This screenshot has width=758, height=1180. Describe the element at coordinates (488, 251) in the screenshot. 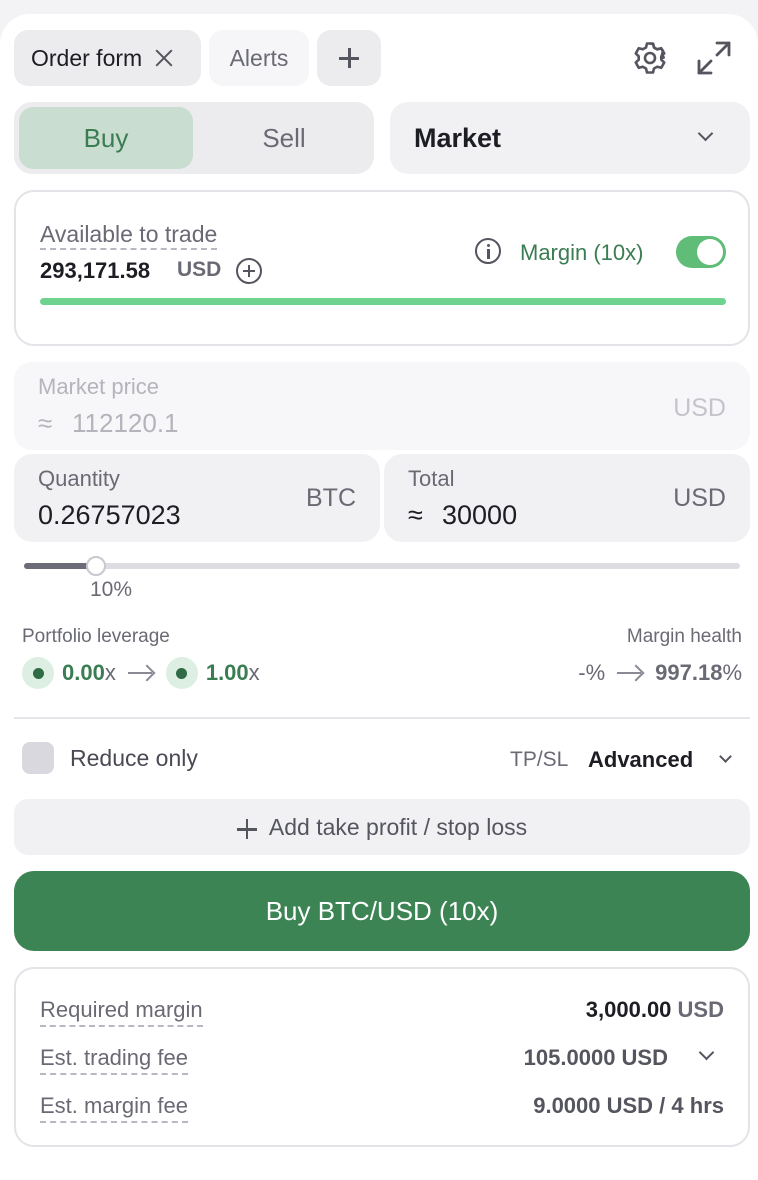

I see `info-icon` at that location.